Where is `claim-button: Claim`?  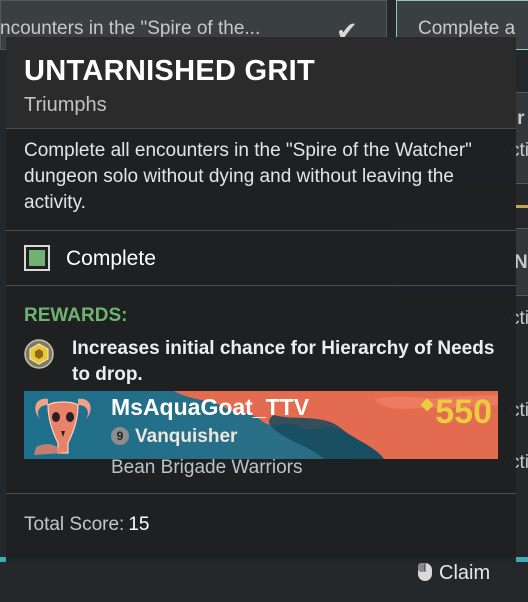 claim-button: Claim is located at coordinates (453, 572).